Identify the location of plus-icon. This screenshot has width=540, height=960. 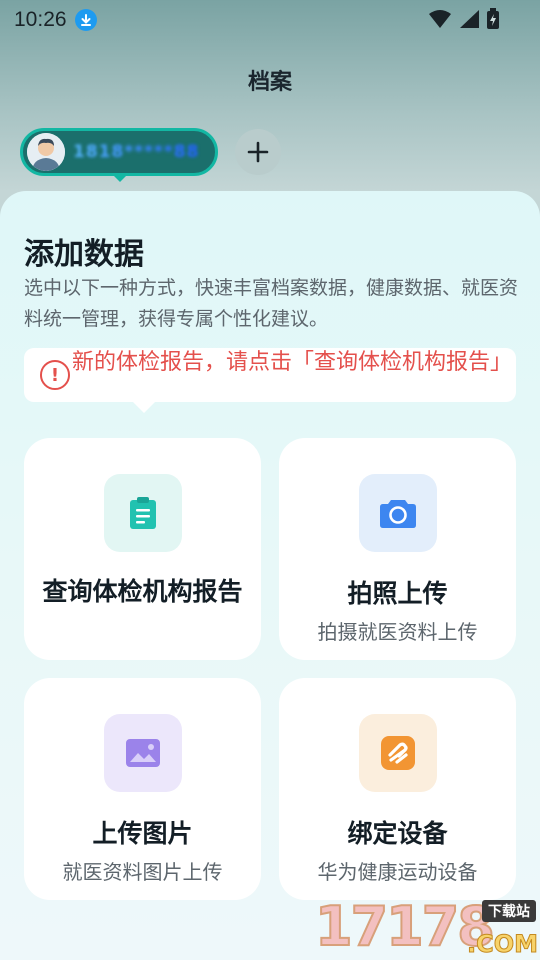
(258, 152).